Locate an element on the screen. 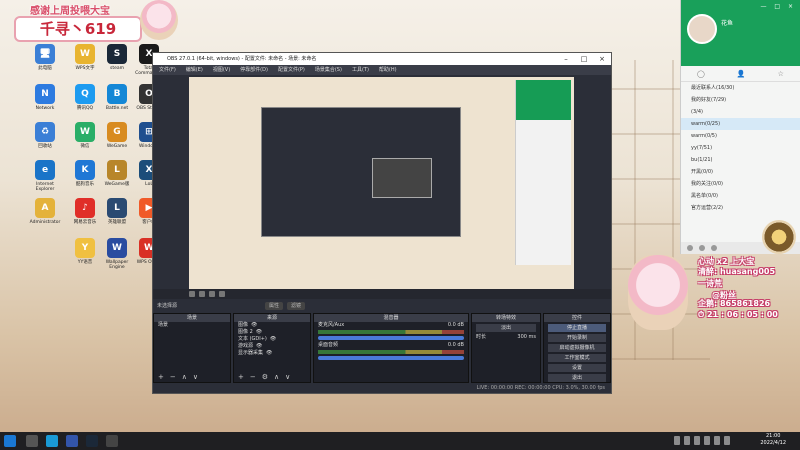  menu-item: 编辑(E) is located at coordinates (194, 70).